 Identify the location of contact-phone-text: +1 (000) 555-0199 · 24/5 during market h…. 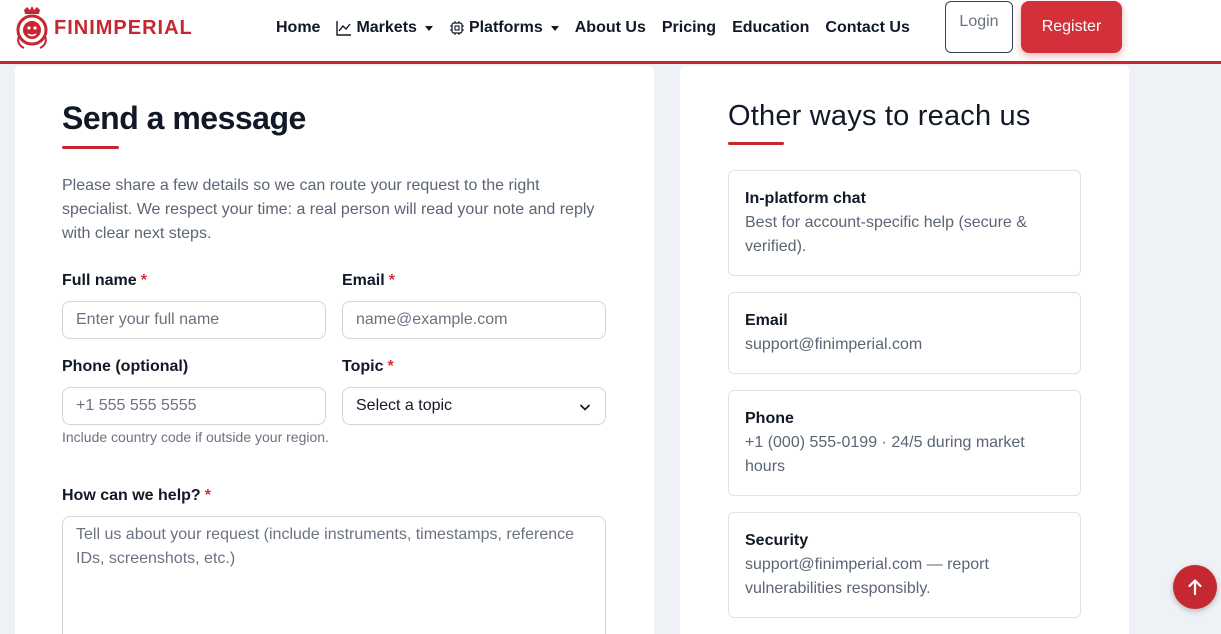
(885, 454).